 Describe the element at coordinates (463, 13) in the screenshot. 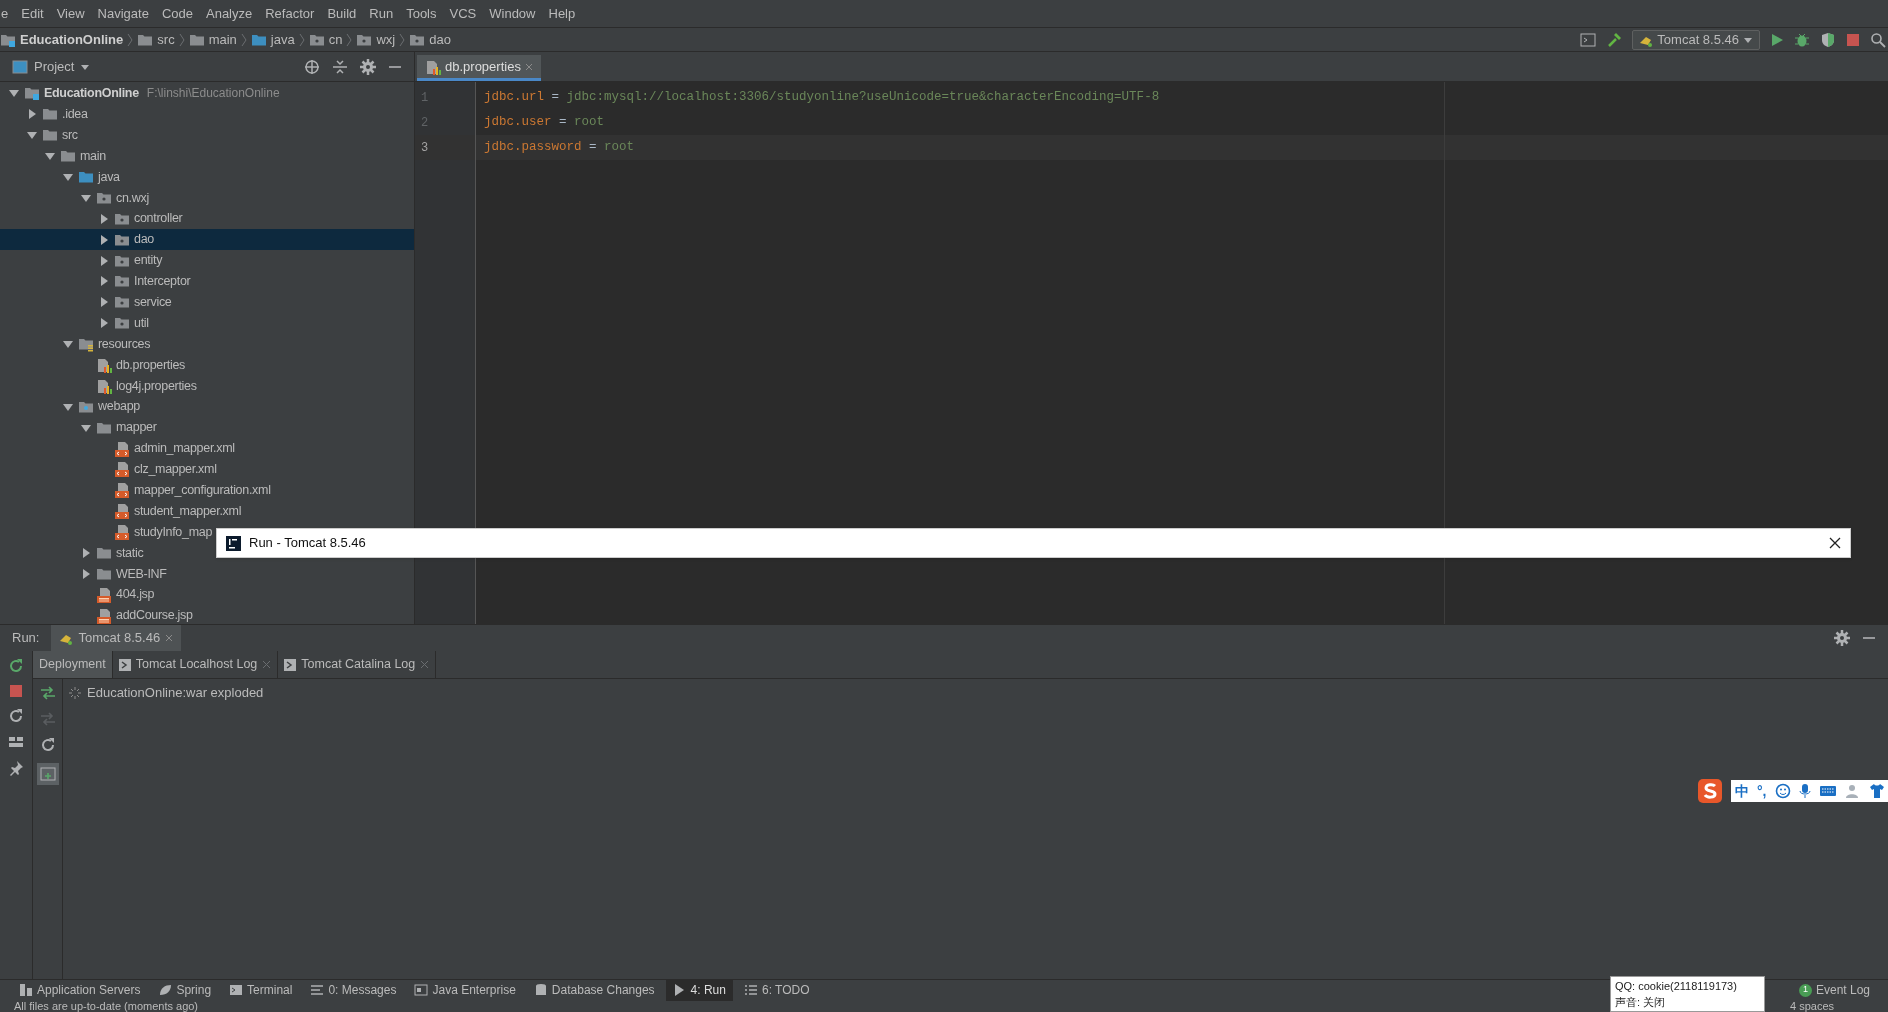

I see `menu-item: VCS` at that location.